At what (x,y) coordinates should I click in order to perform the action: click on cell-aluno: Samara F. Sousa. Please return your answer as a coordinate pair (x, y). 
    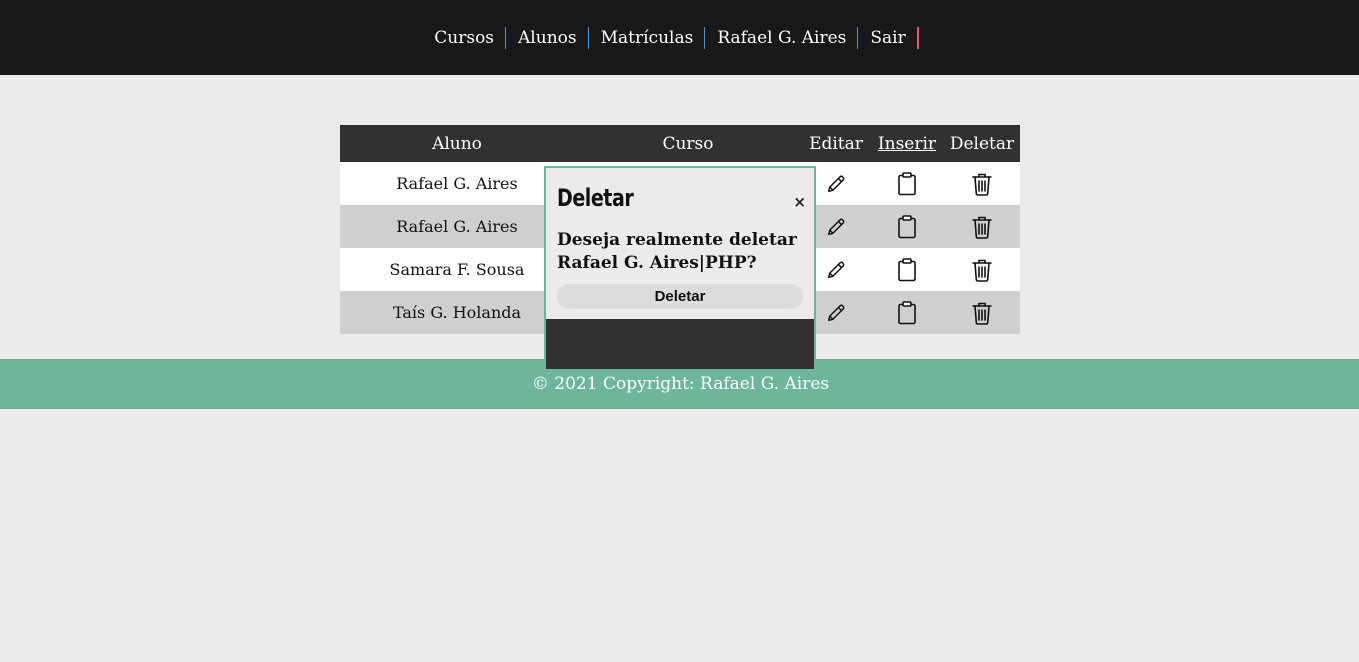
    Looking at the image, I should click on (457, 269).